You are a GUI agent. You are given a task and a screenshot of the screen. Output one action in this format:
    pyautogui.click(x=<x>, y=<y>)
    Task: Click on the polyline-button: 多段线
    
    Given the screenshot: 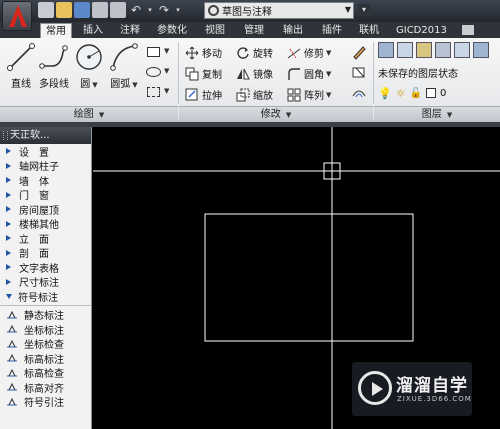 What is the action you would take?
    pyautogui.click(x=54, y=66)
    